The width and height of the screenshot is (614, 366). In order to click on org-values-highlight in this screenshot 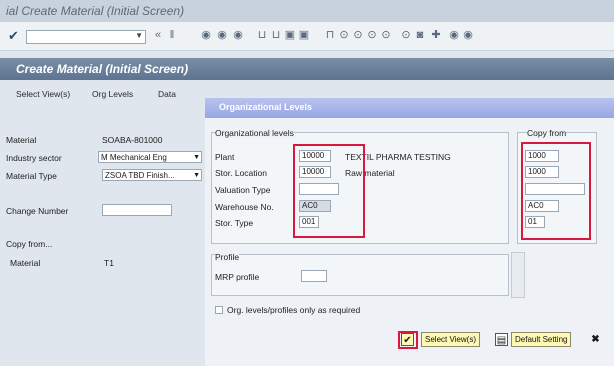, I will do `click(329, 191)`.